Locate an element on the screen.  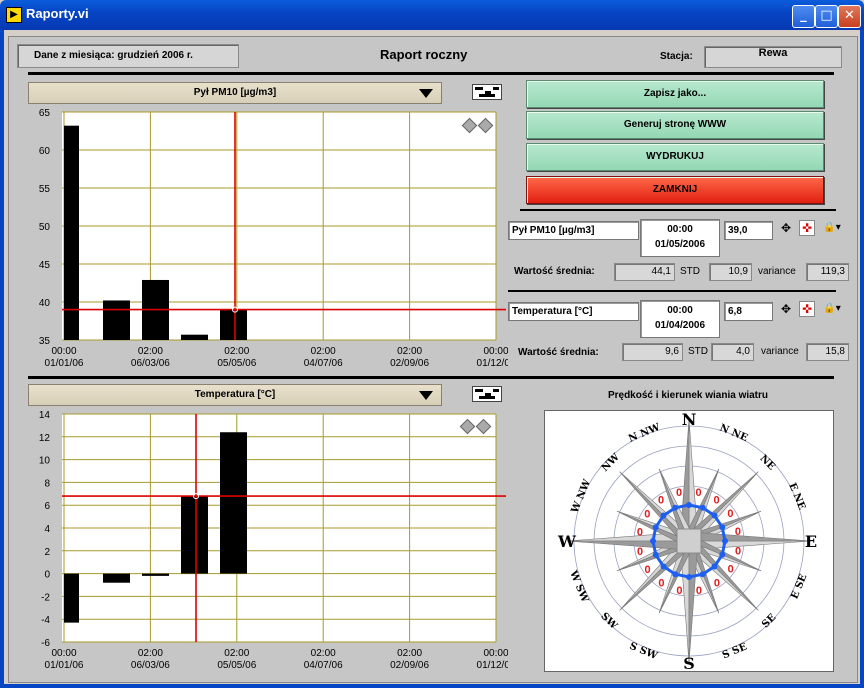
cursor1-avg: 44,1 is located at coordinates (644, 272).